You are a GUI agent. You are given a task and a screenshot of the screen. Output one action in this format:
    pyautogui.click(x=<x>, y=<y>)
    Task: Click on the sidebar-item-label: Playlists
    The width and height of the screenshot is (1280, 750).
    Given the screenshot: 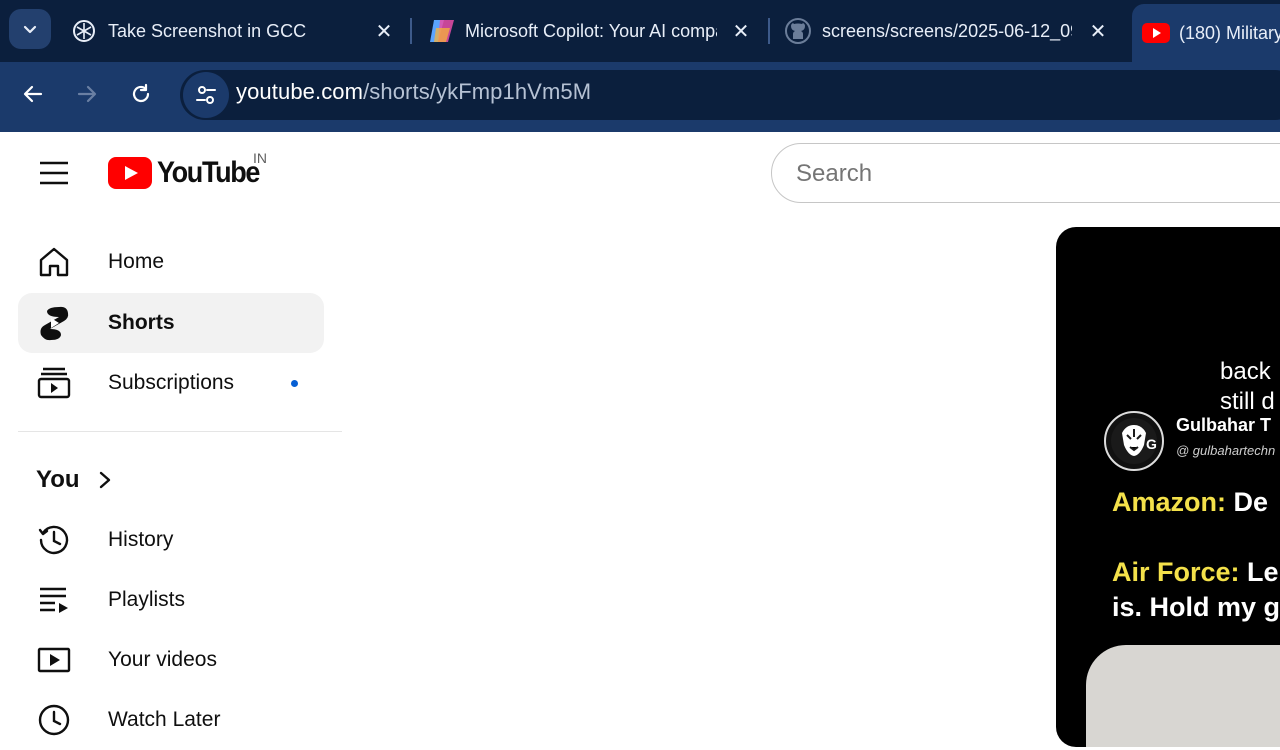 What is the action you would take?
    pyautogui.click(x=147, y=599)
    